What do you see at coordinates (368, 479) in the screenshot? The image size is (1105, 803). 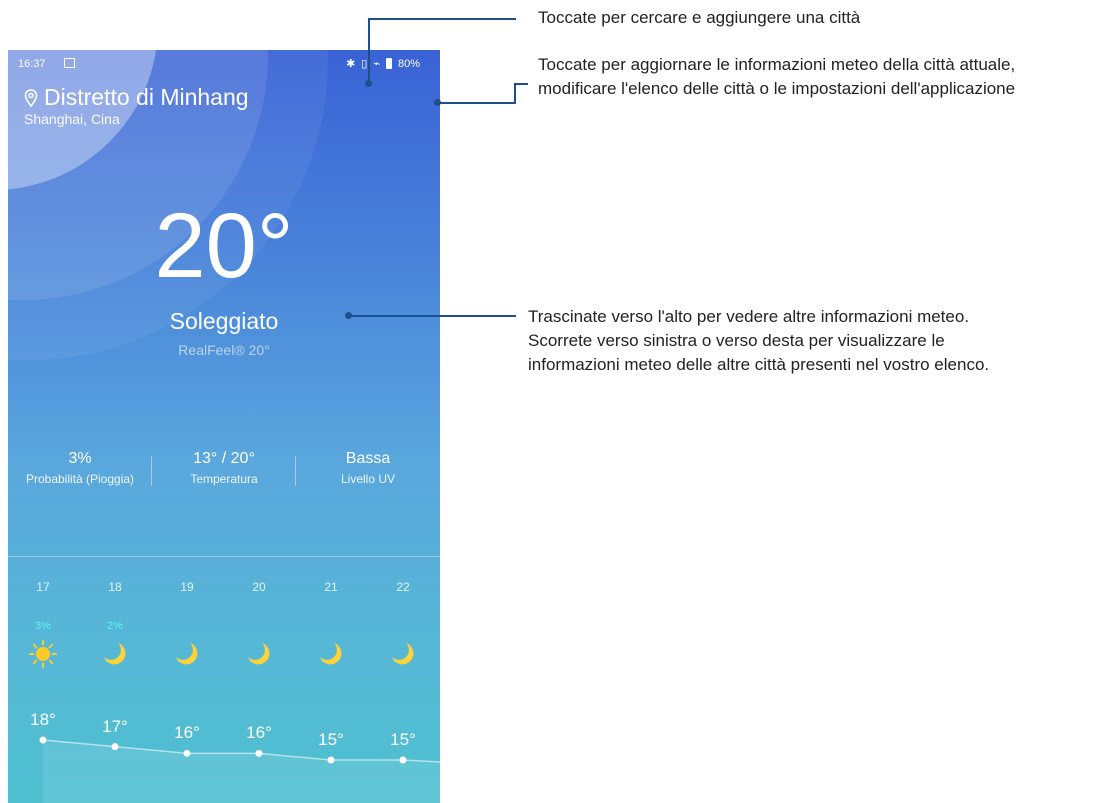 I see `stat-label: Livello UV` at bounding box center [368, 479].